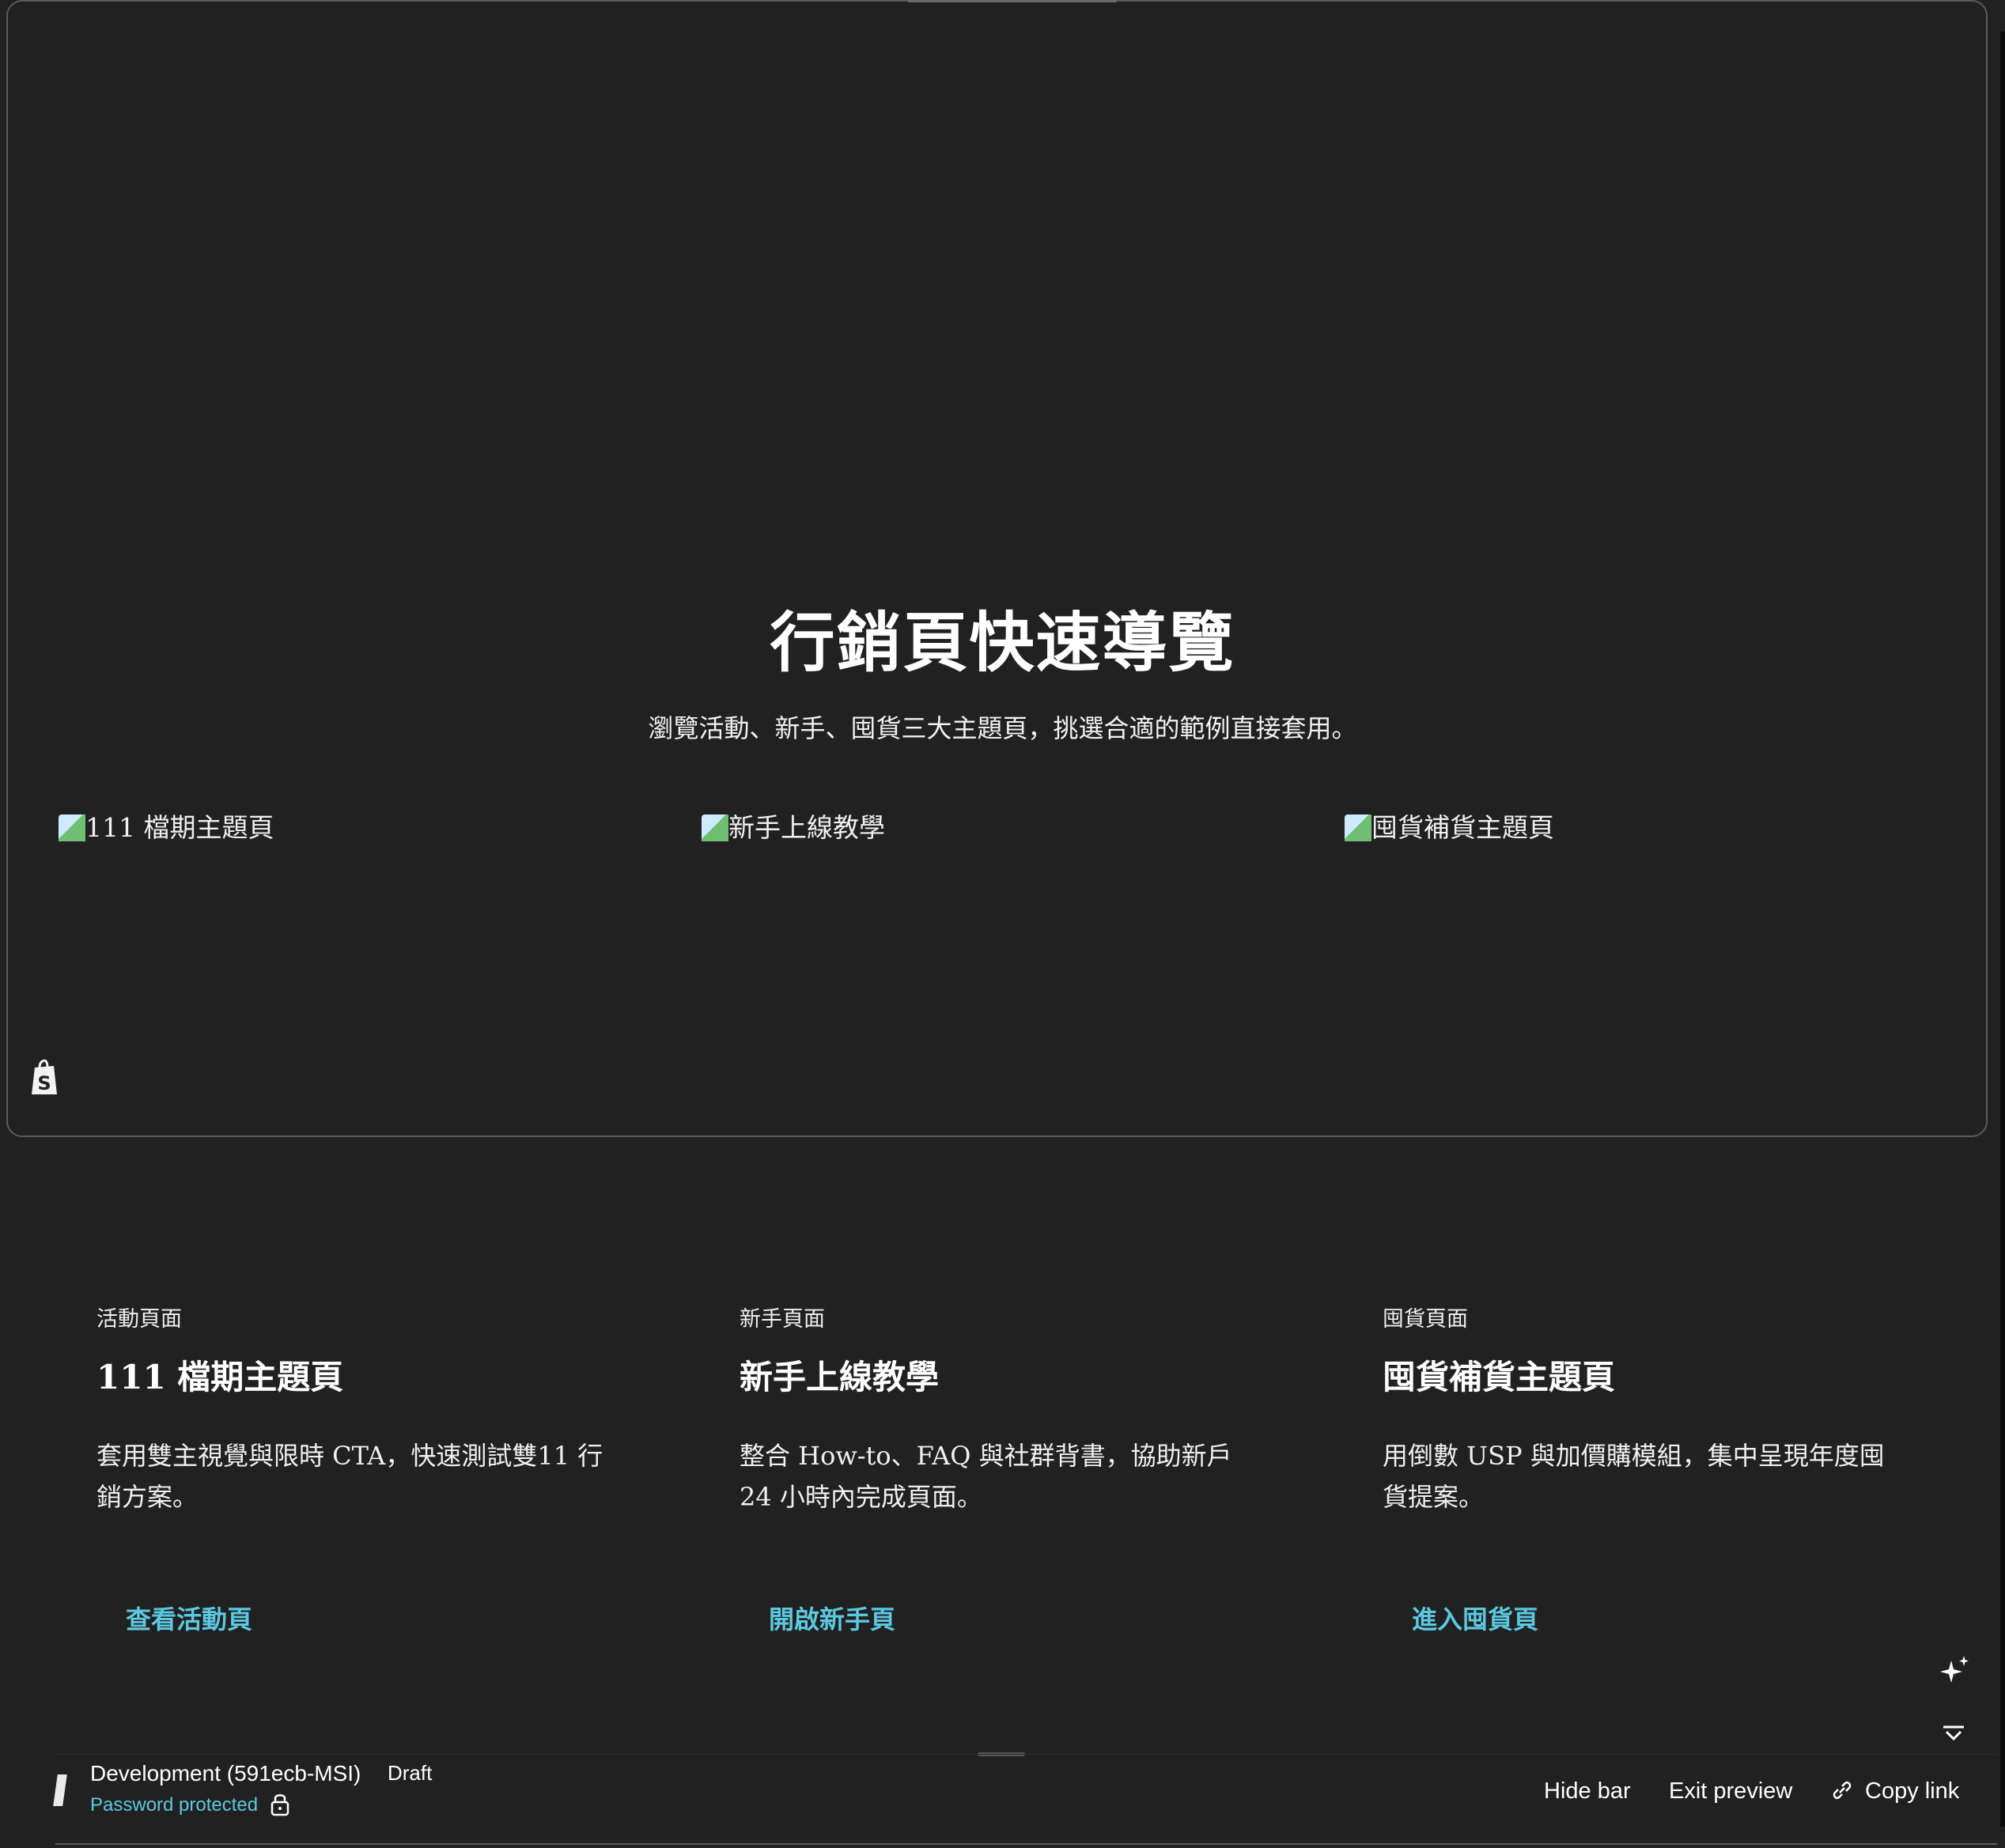  I want to click on frame-top-notch, so click(1012, 1).